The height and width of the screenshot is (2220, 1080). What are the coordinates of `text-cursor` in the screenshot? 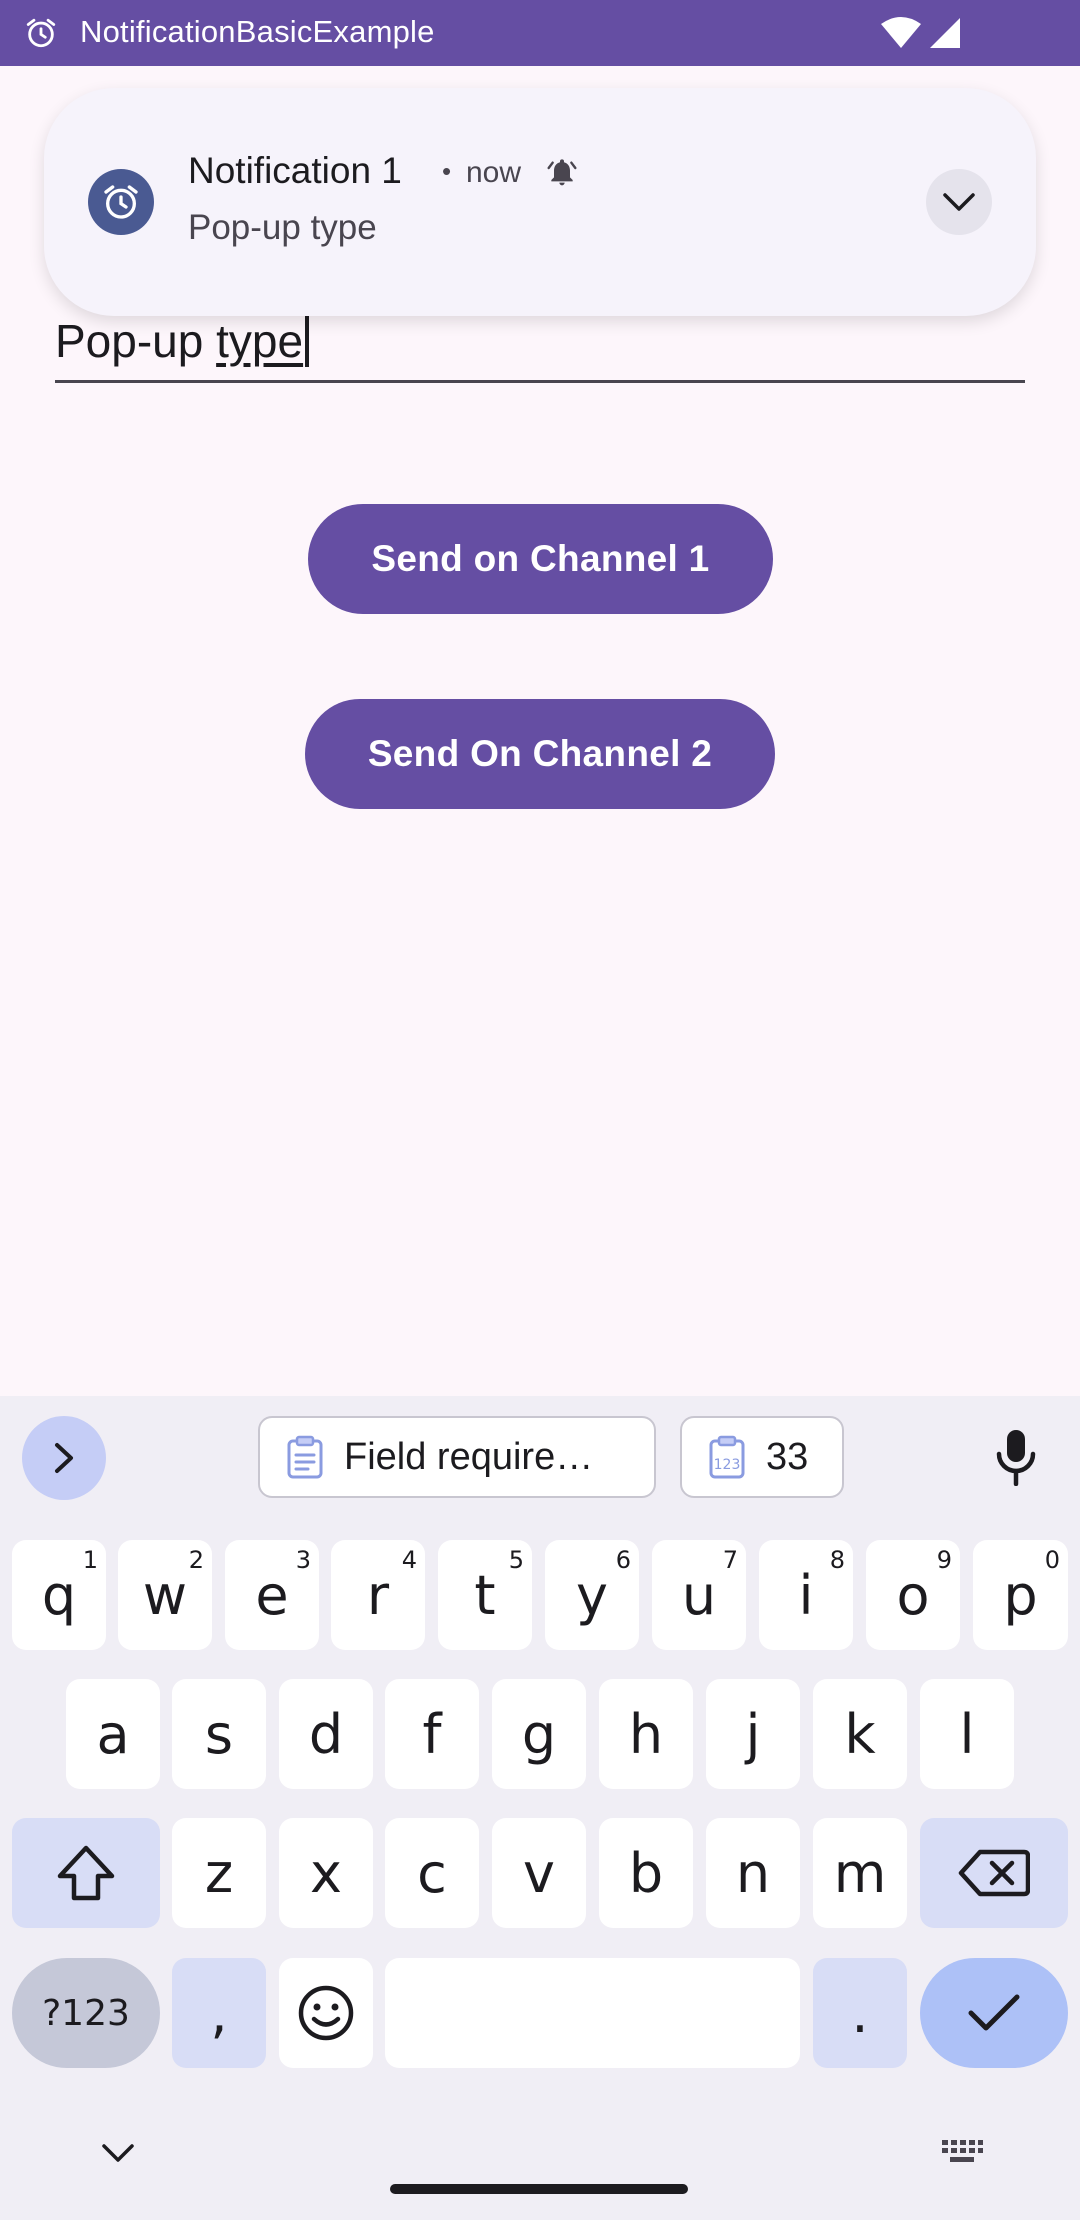 It's located at (307, 341).